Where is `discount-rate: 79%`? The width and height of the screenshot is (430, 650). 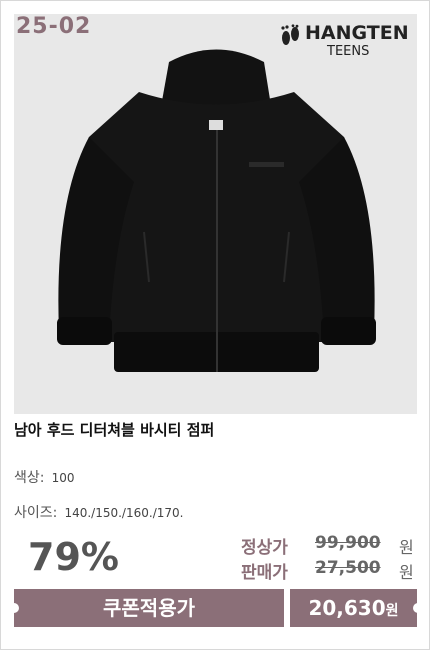
discount-rate: 79% is located at coordinates (73, 557).